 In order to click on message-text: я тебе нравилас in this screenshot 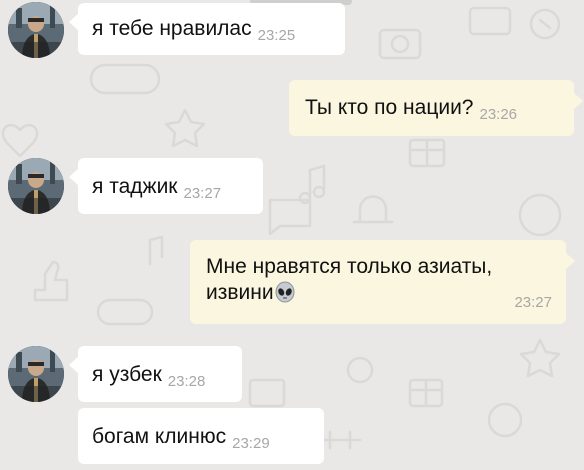, I will do `click(172, 28)`.